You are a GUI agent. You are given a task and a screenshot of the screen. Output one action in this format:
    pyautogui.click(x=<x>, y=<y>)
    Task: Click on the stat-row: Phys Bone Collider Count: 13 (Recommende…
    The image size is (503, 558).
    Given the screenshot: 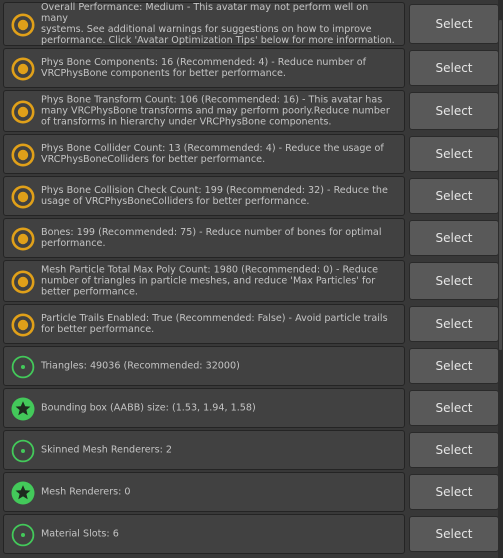 What is the action you would take?
    pyautogui.click(x=251, y=154)
    